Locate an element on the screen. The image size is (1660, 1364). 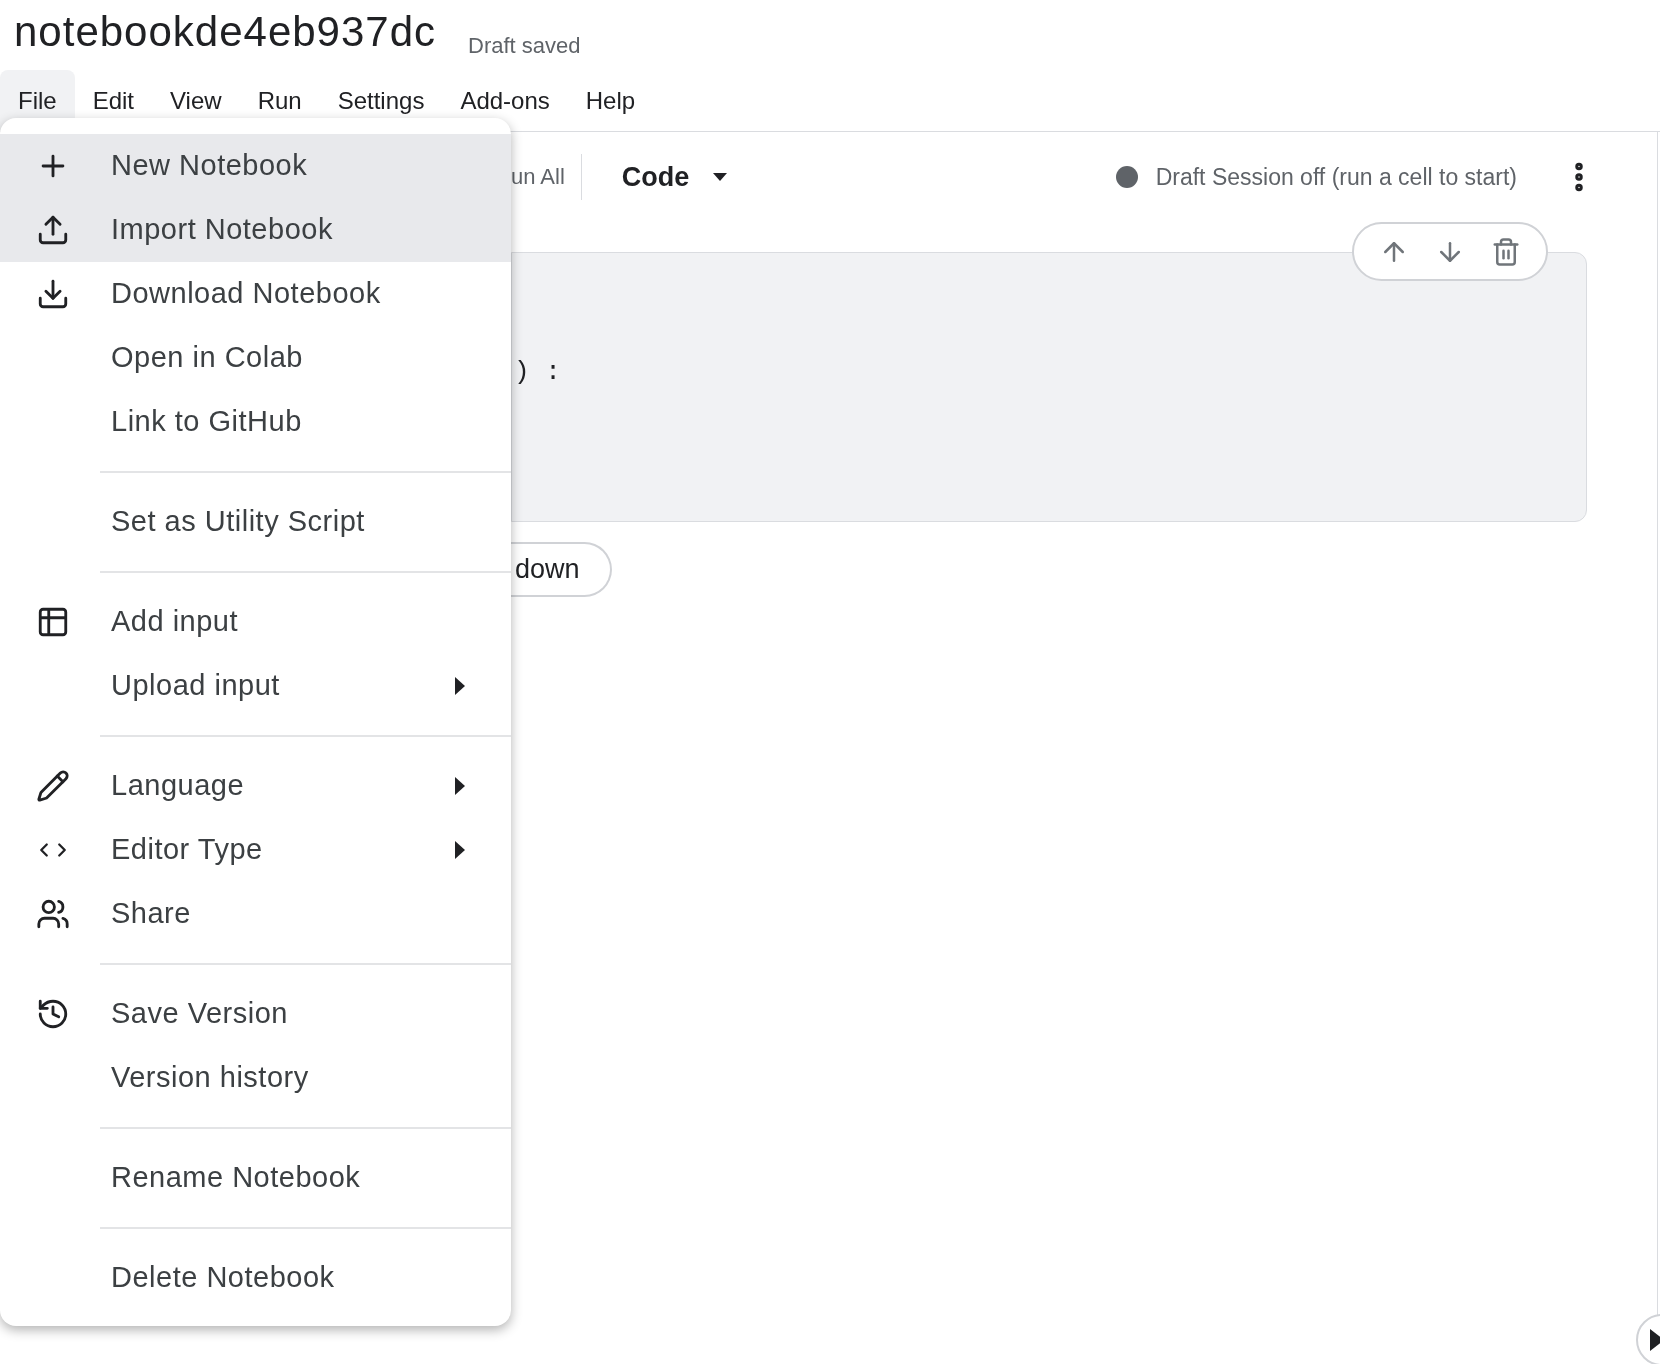
menu-bar-item: View is located at coordinates (196, 100).